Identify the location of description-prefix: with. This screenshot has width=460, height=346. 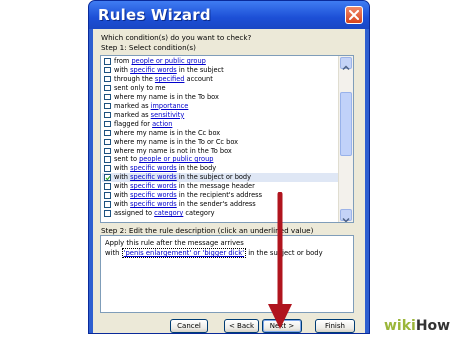
(113, 253).